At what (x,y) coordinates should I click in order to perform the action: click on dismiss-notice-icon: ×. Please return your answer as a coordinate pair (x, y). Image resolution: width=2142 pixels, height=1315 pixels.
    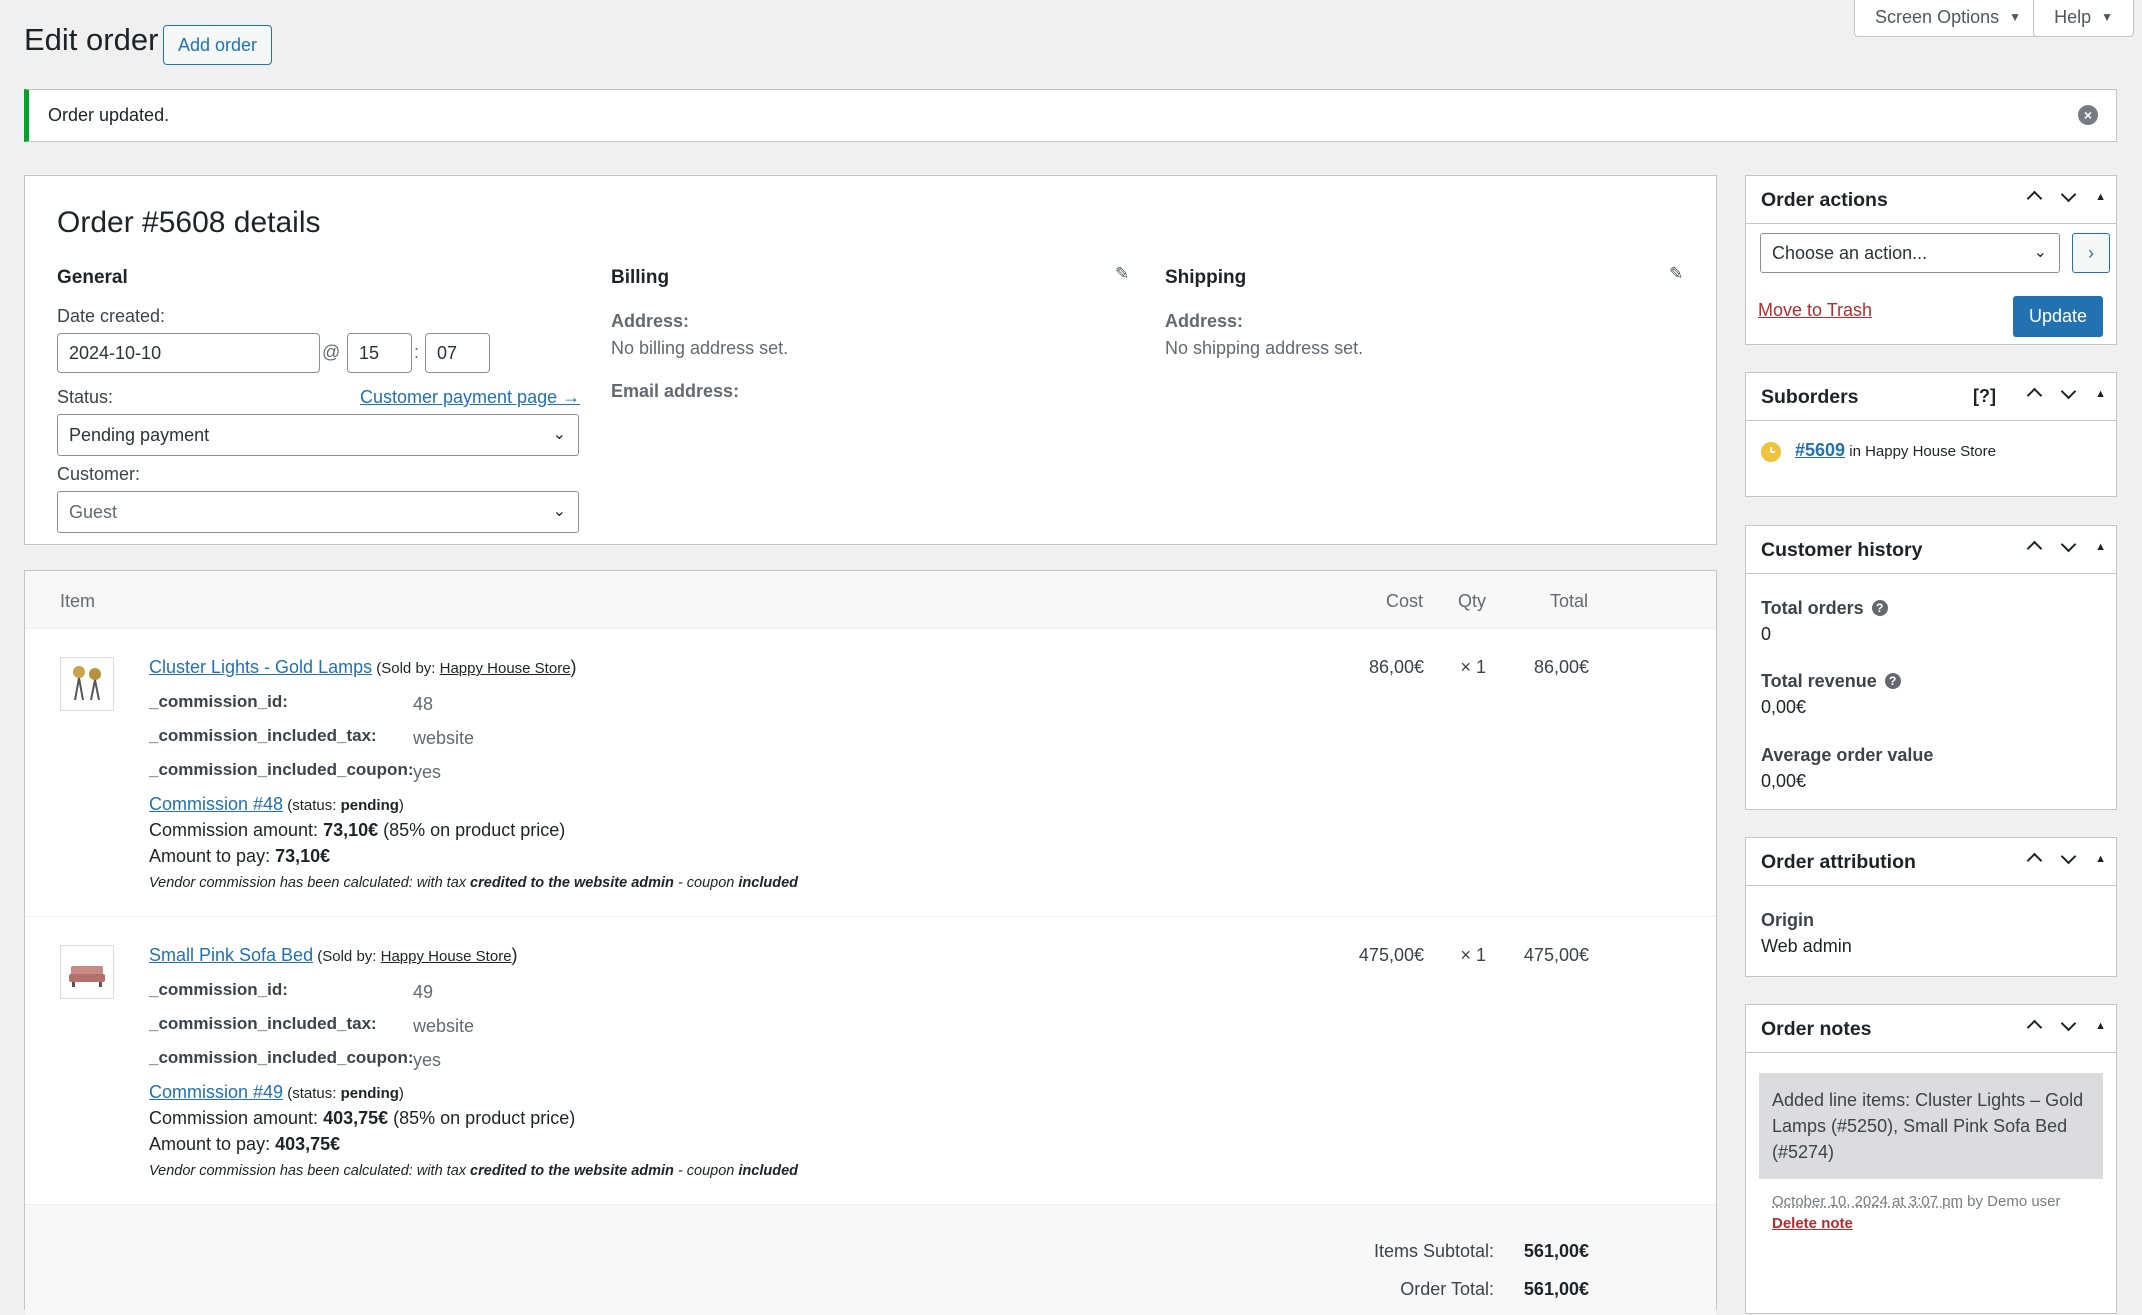
    Looking at the image, I should click on (2088, 115).